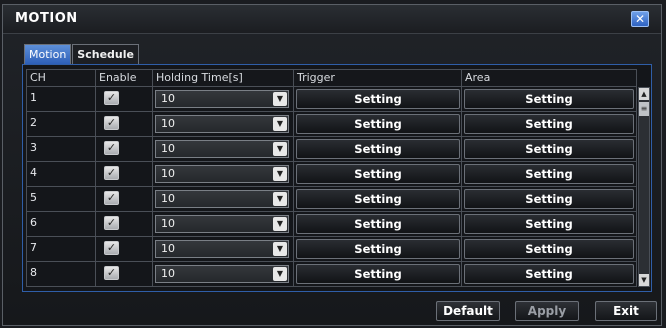 The height and width of the screenshot is (328, 666). What do you see at coordinates (547, 311) in the screenshot?
I see `apply-button: Apply` at bounding box center [547, 311].